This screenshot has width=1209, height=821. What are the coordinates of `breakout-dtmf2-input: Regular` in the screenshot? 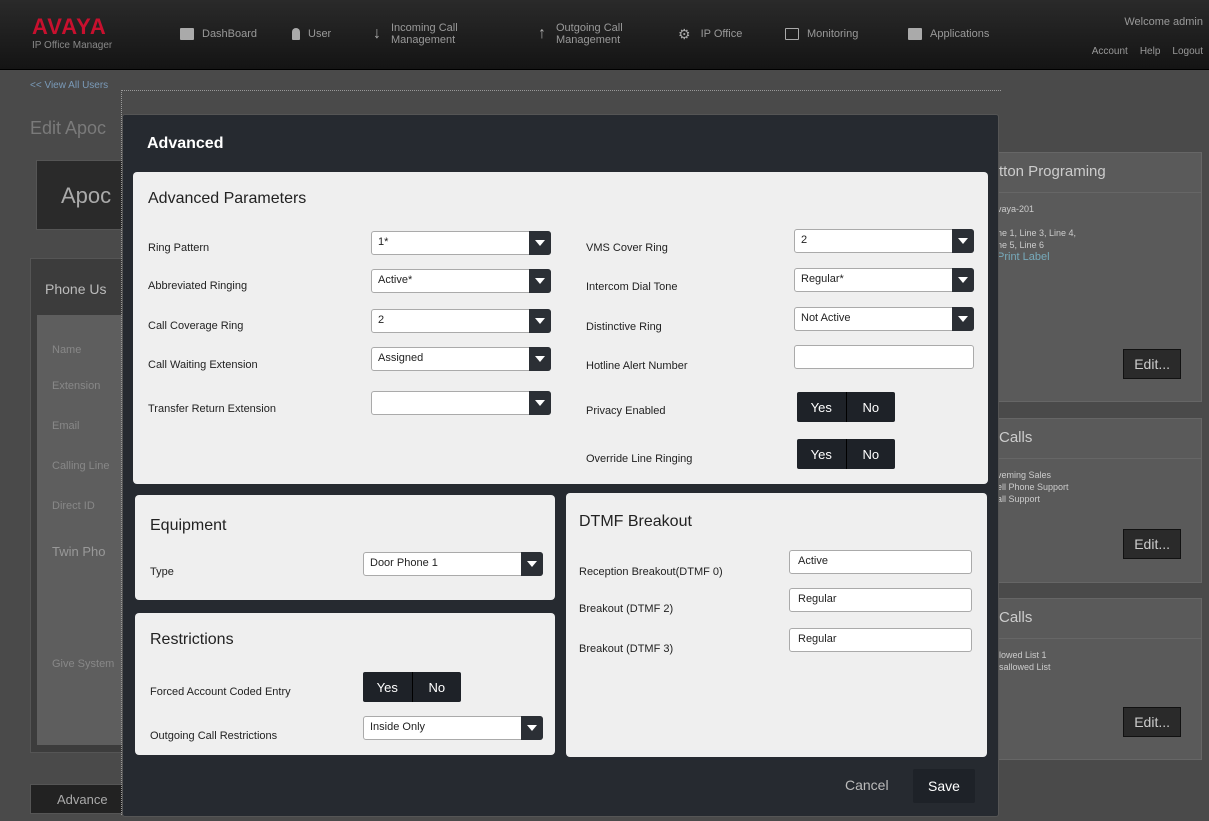 It's located at (880, 600).